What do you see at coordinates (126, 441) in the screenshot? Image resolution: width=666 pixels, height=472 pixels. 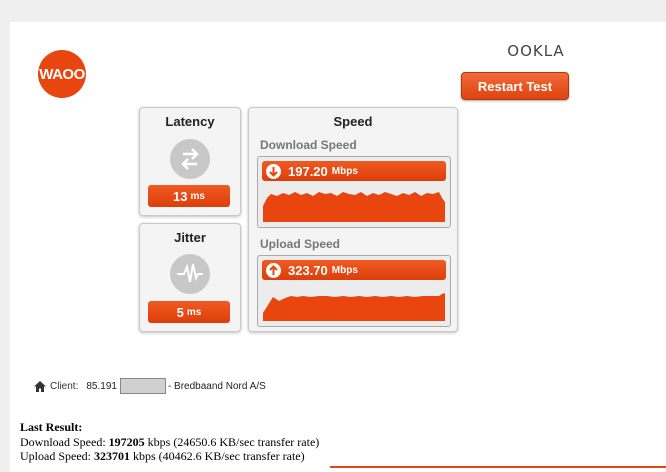 I see `download-result-kbps: 197205` at bounding box center [126, 441].